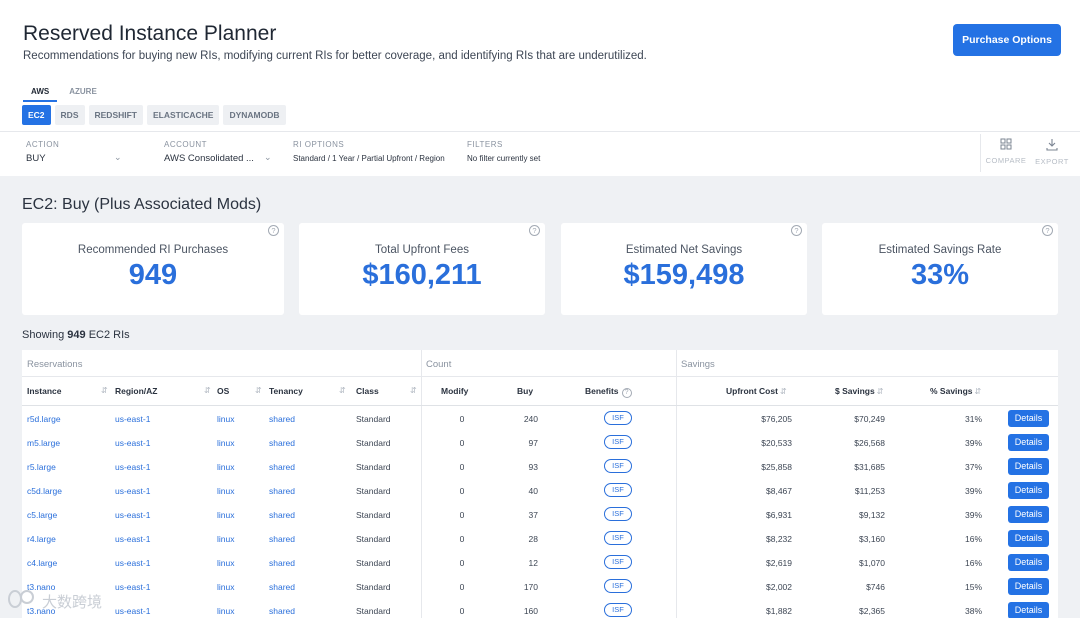 The image size is (1080, 618). I want to click on th-tenancy: Tenancy, so click(286, 391).